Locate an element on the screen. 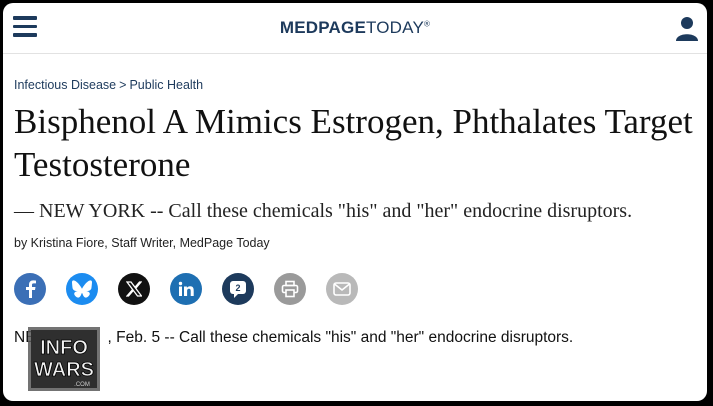 This screenshot has height=406, width=713. site-header: MEDPAGETODAY® is located at coordinates (355, 28).